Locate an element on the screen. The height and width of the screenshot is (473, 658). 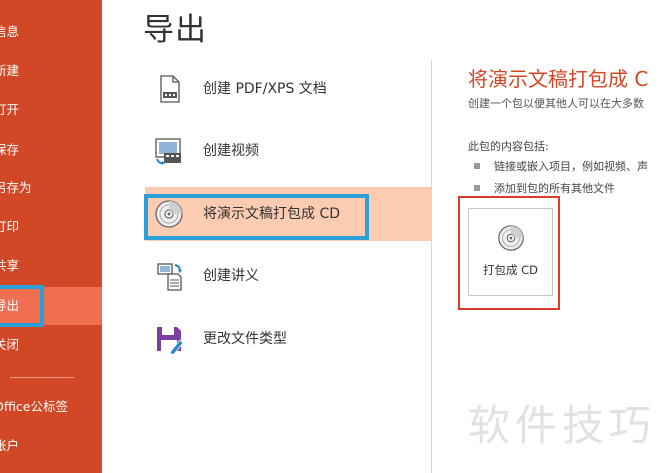
sidebar-item-office-tab: Office公标签 is located at coordinates (51, 407).